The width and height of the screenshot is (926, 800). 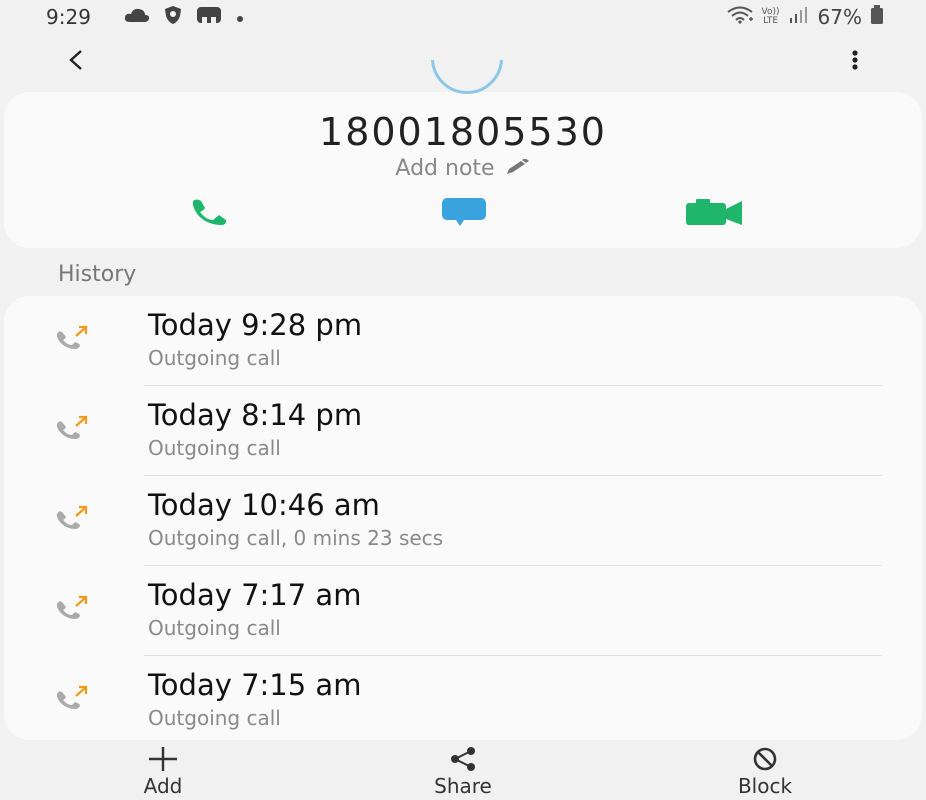 What do you see at coordinates (463, 341) in the screenshot?
I see `history-list-item: Today 9:28 pm Outgoing call` at bounding box center [463, 341].